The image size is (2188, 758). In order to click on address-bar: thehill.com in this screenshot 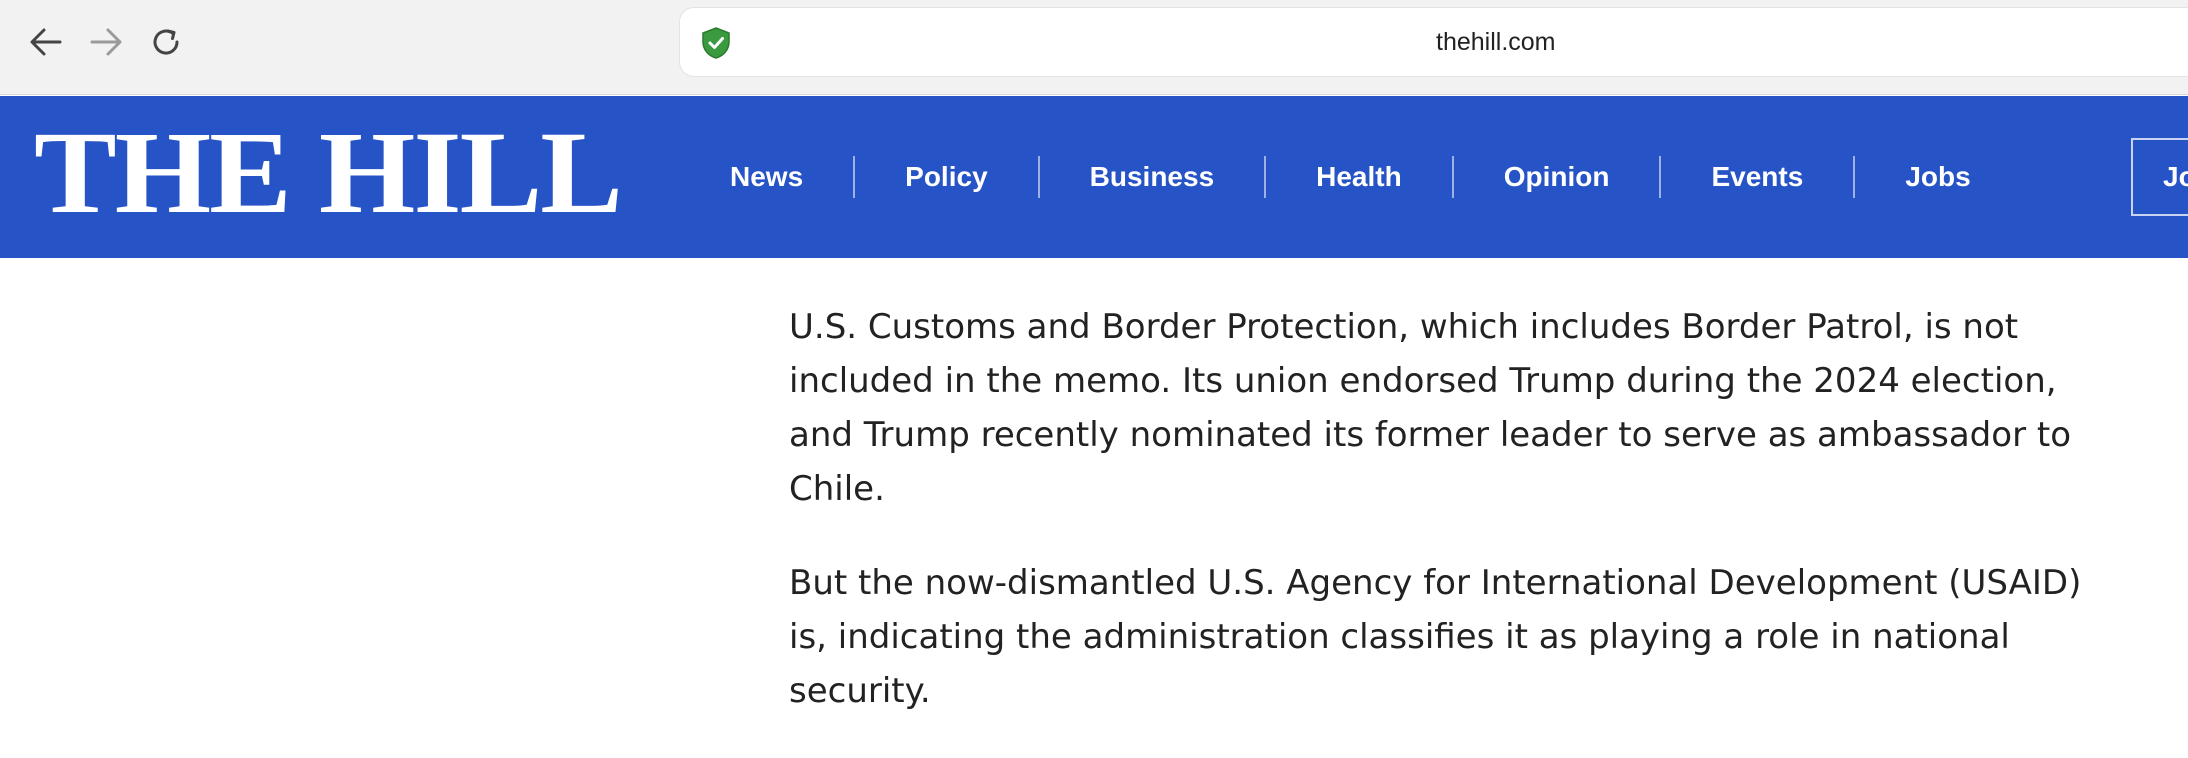, I will do `click(1434, 42)`.